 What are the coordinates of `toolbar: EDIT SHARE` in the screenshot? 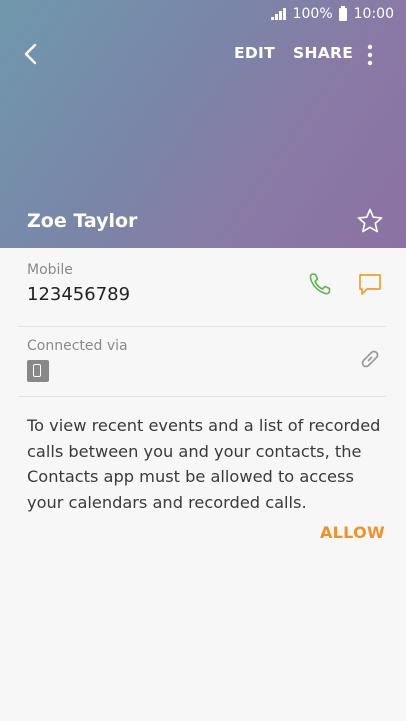 It's located at (203, 54).